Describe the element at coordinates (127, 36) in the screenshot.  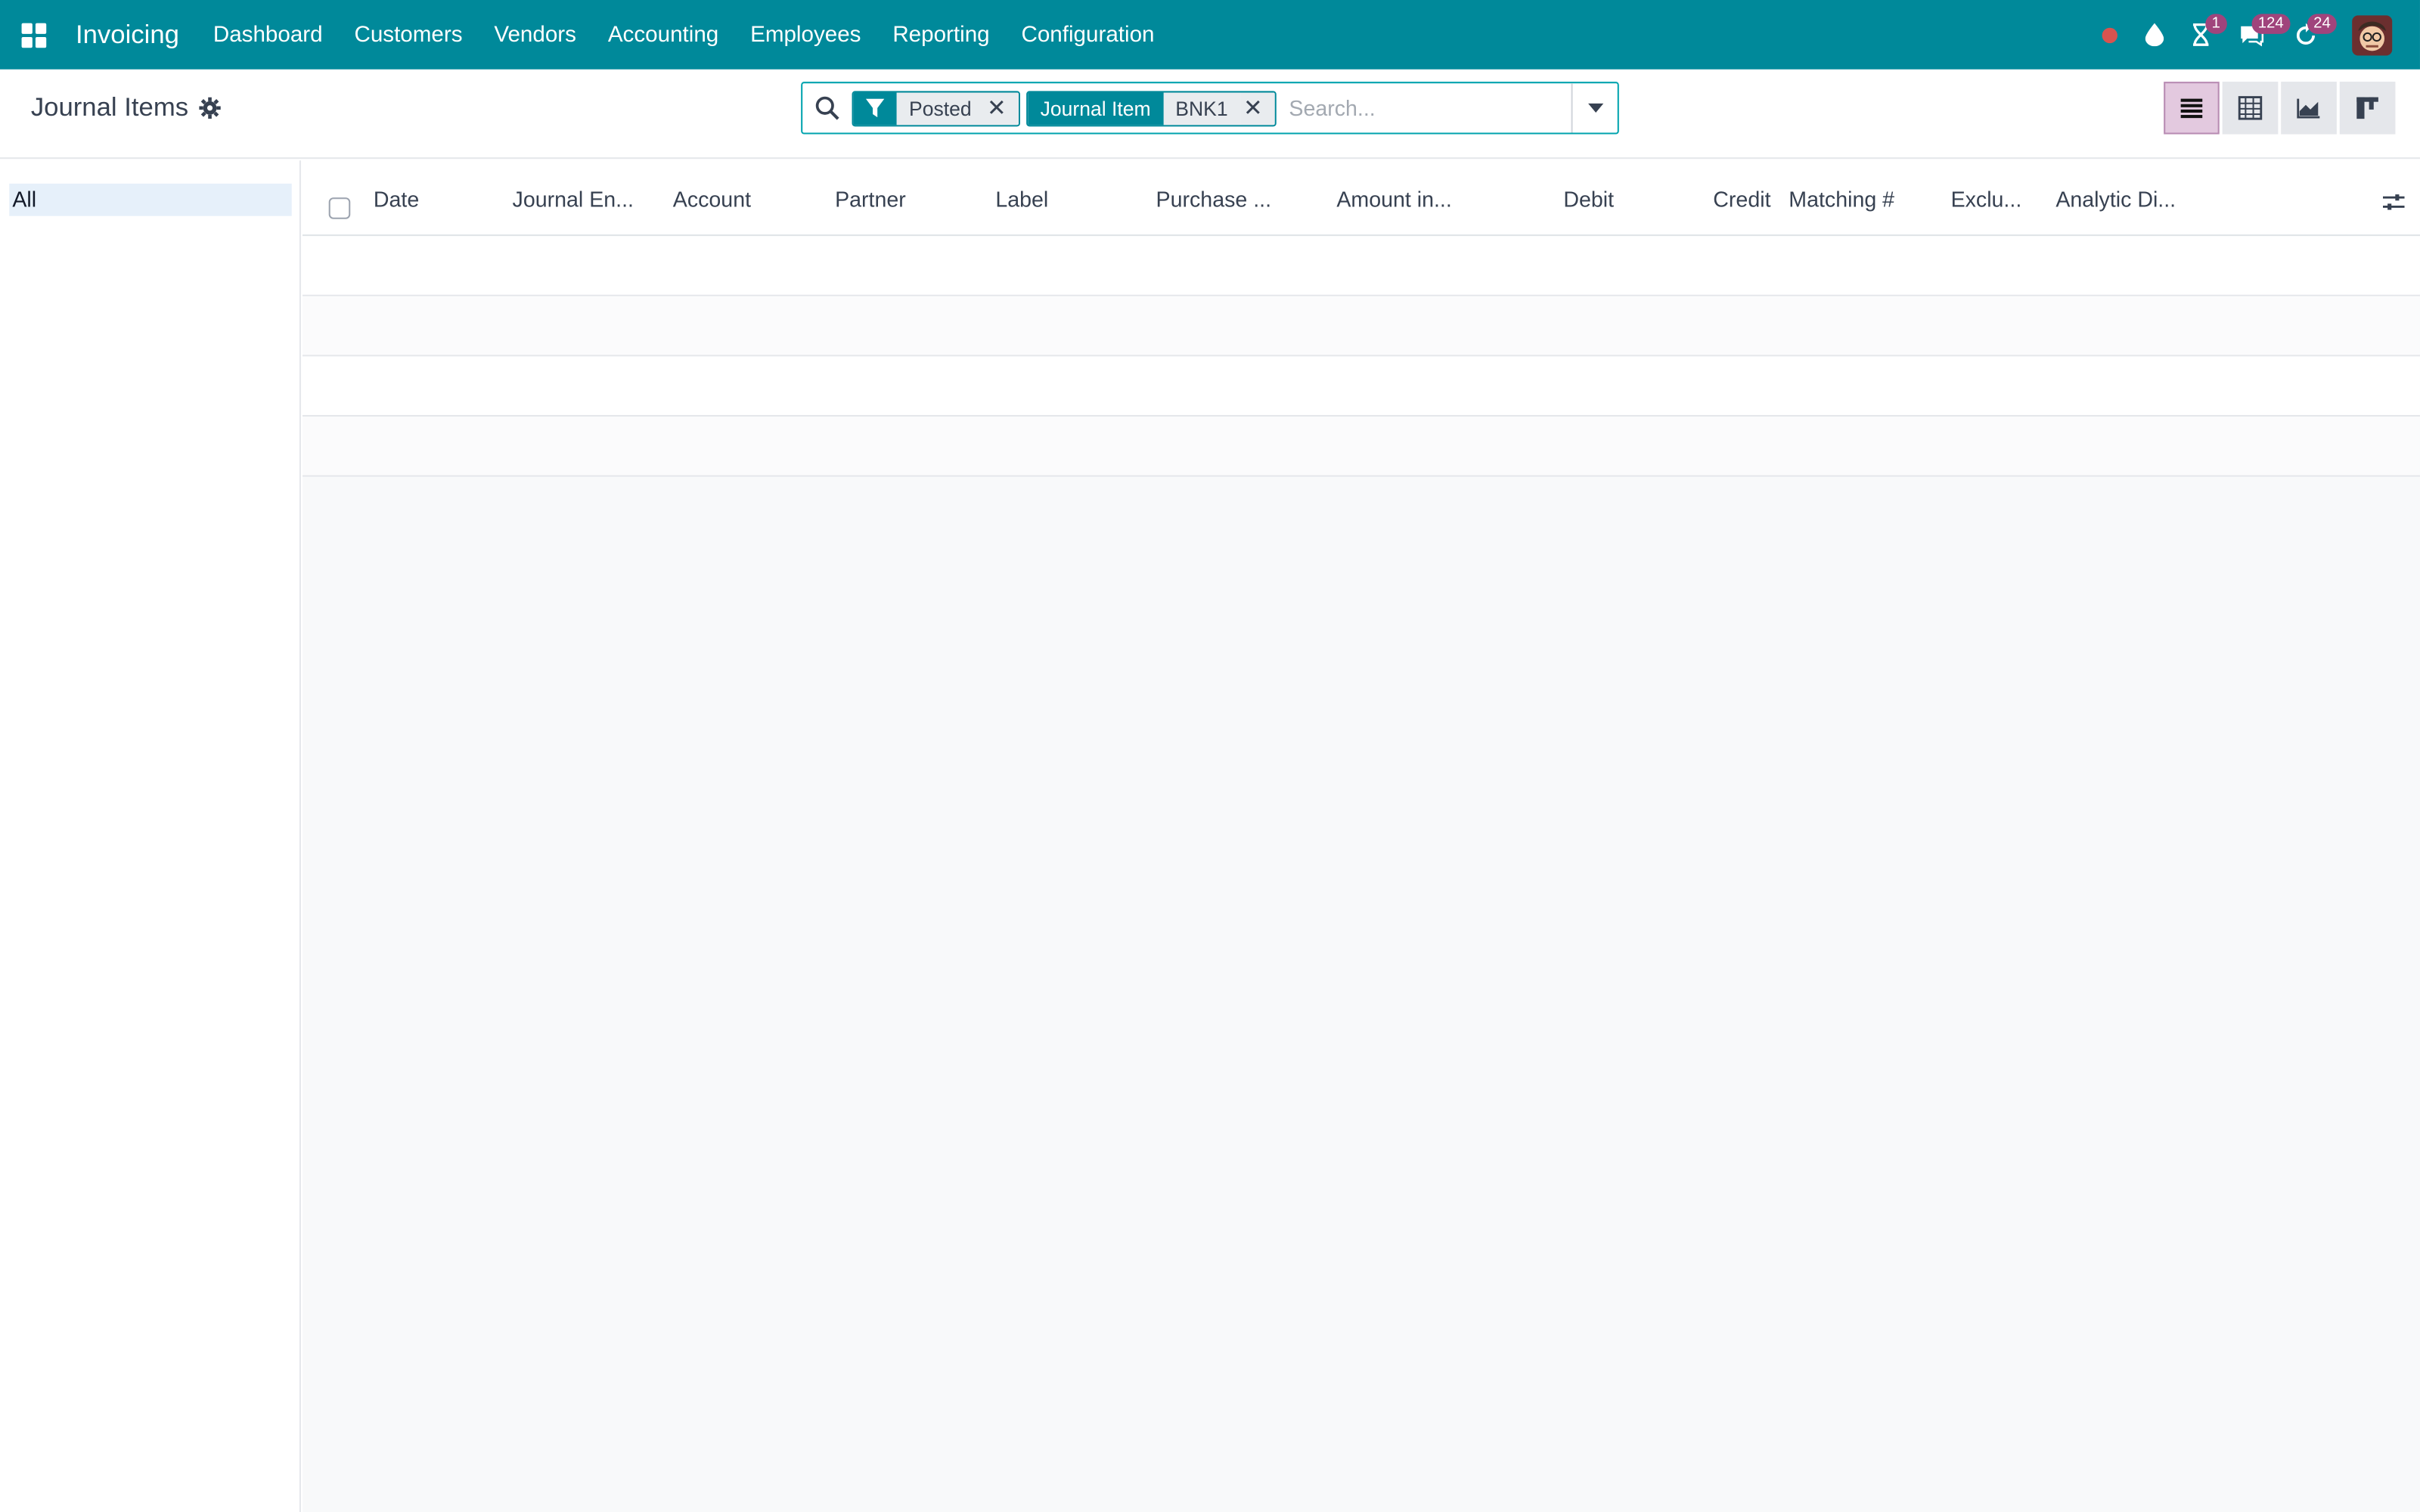
I see `app-brand: Invoicing` at that location.